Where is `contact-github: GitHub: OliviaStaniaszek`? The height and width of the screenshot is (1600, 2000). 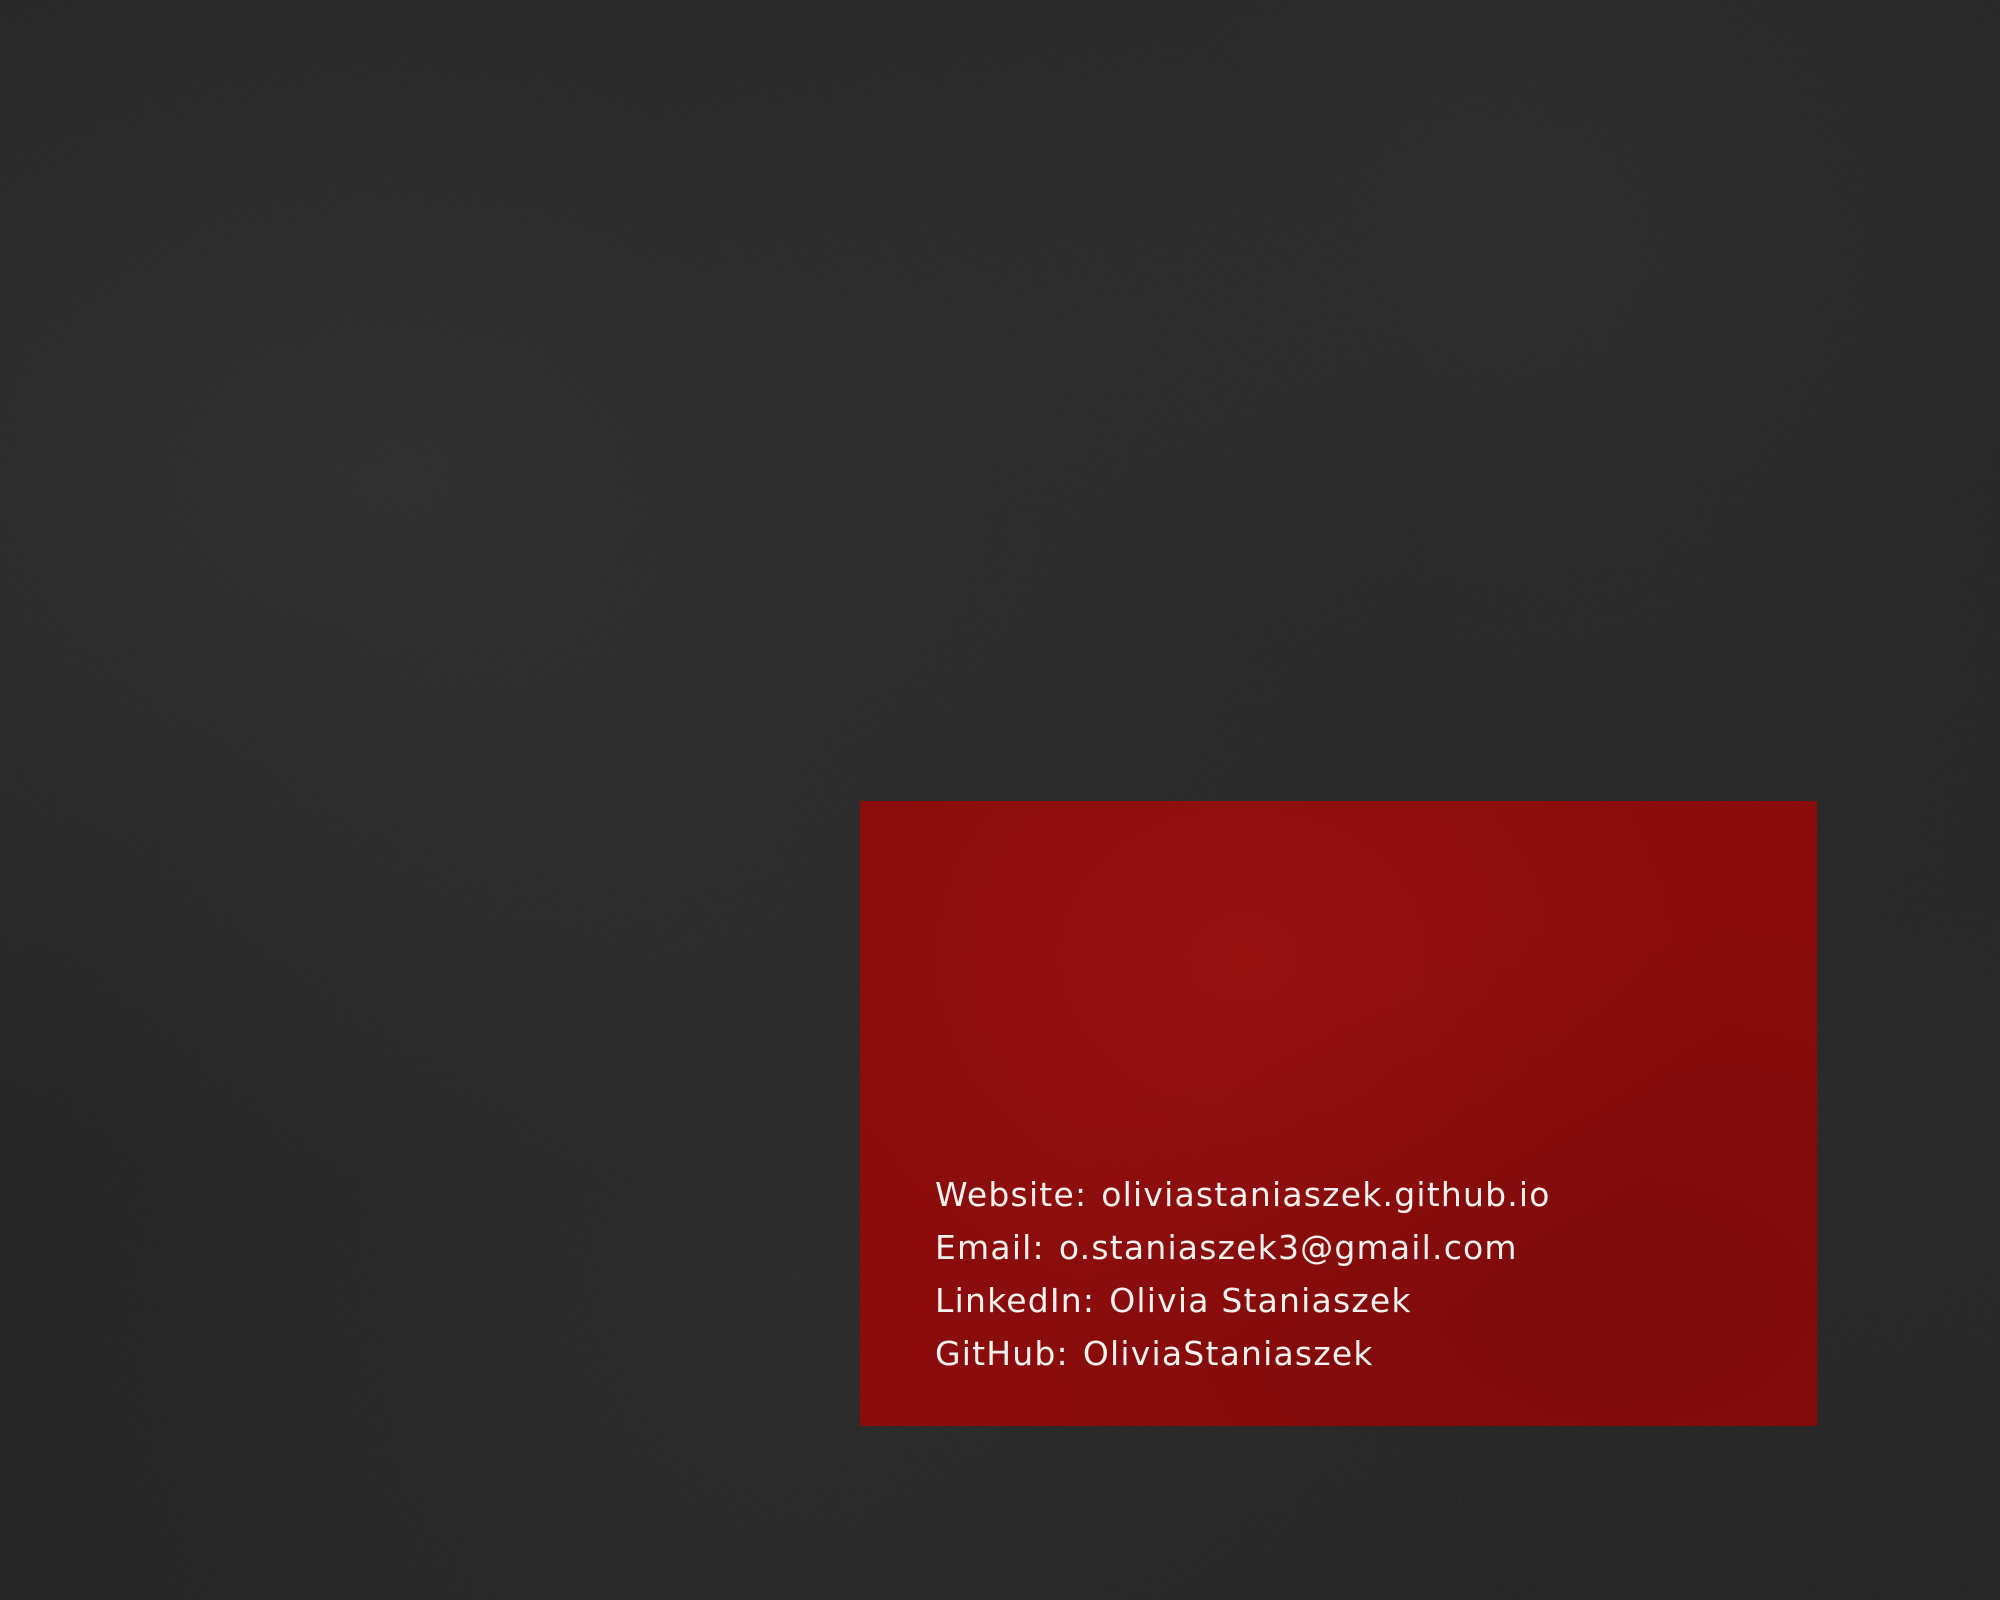
contact-github: GitHub: OliviaStaniaszek is located at coordinates (1243, 1353).